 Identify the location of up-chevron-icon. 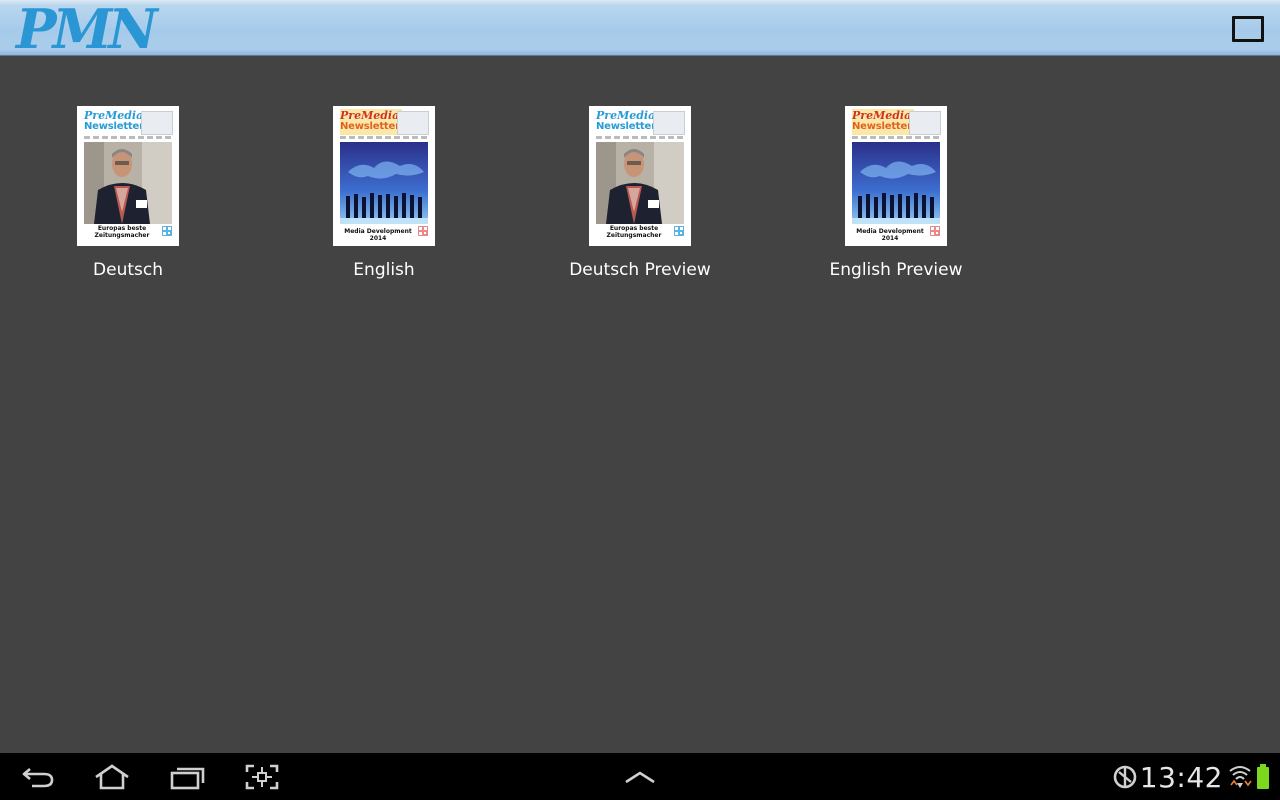
(640, 777).